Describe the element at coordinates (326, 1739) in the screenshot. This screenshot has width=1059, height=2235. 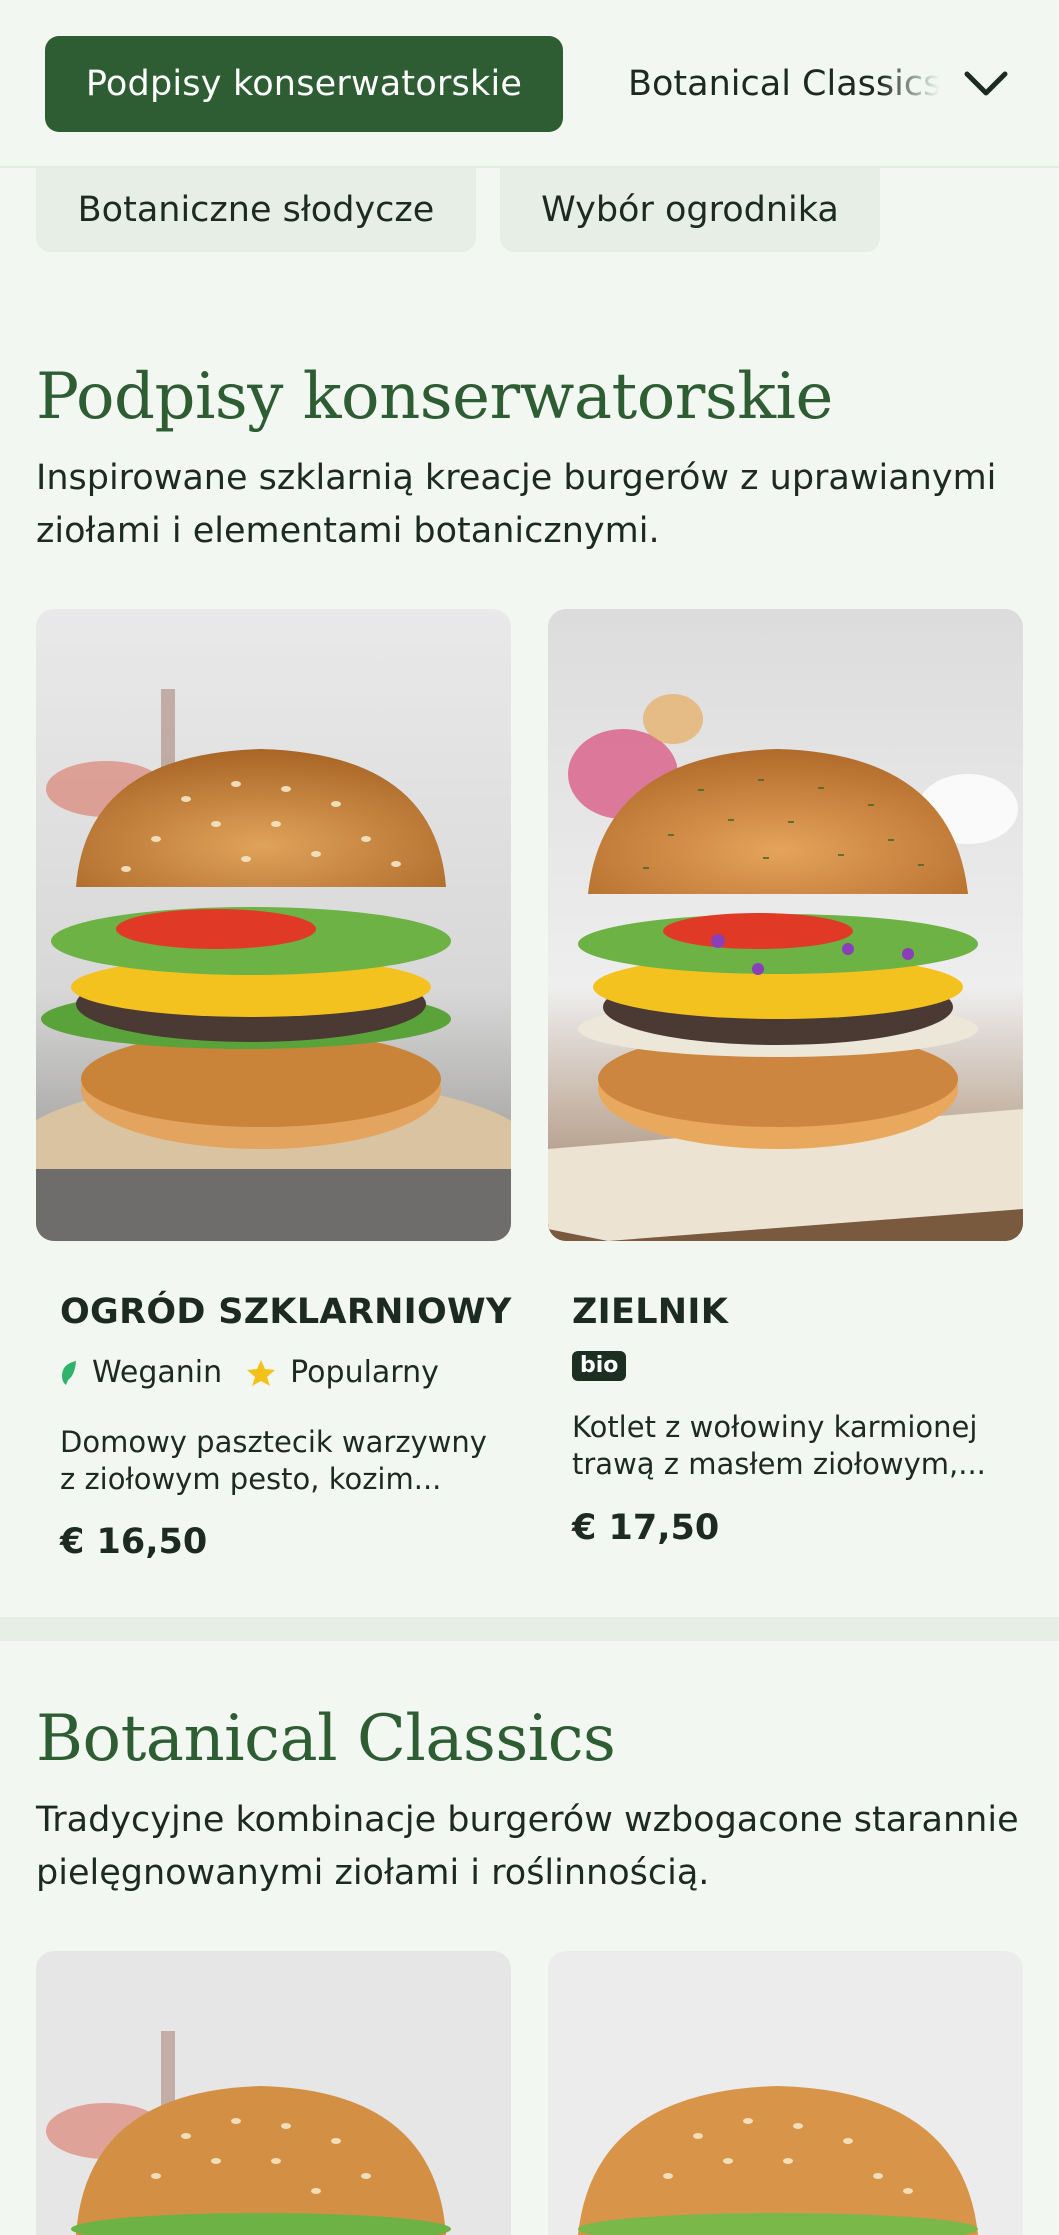
I see `section-title: Botanical Classics` at that location.